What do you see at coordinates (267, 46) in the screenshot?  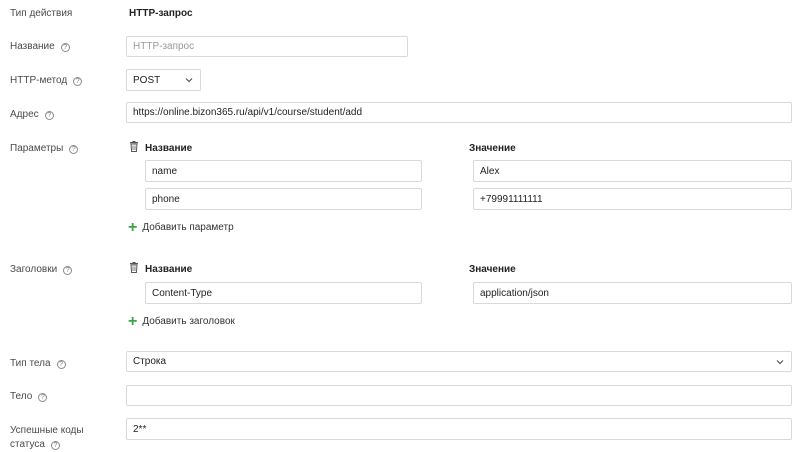 I see `name-input: HTTP-запрос` at bounding box center [267, 46].